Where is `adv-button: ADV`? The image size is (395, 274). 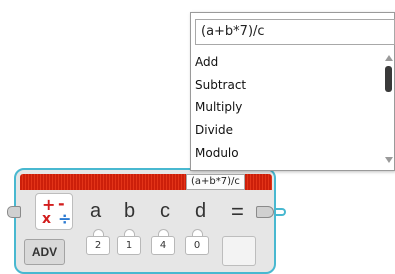 adv-button: ADV is located at coordinates (44, 252).